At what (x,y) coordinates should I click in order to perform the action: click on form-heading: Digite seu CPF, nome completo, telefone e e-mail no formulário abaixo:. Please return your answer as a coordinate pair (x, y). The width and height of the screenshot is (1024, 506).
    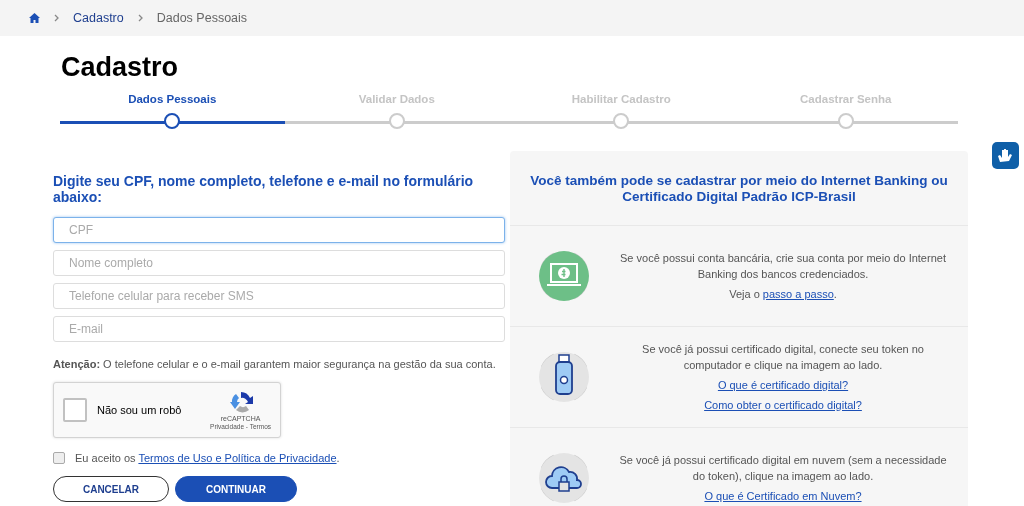
    Looking at the image, I should click on (264, 189).